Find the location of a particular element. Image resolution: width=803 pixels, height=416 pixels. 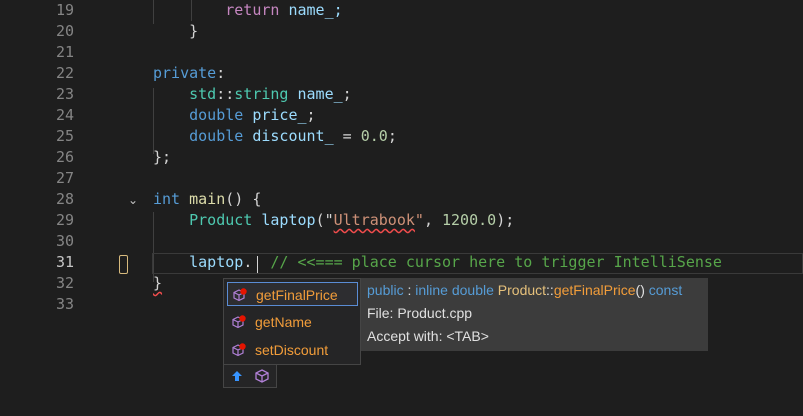

code-line: 29 Product laptop("Ultrabook", 1200.0); is located at coordinates (401, 220).